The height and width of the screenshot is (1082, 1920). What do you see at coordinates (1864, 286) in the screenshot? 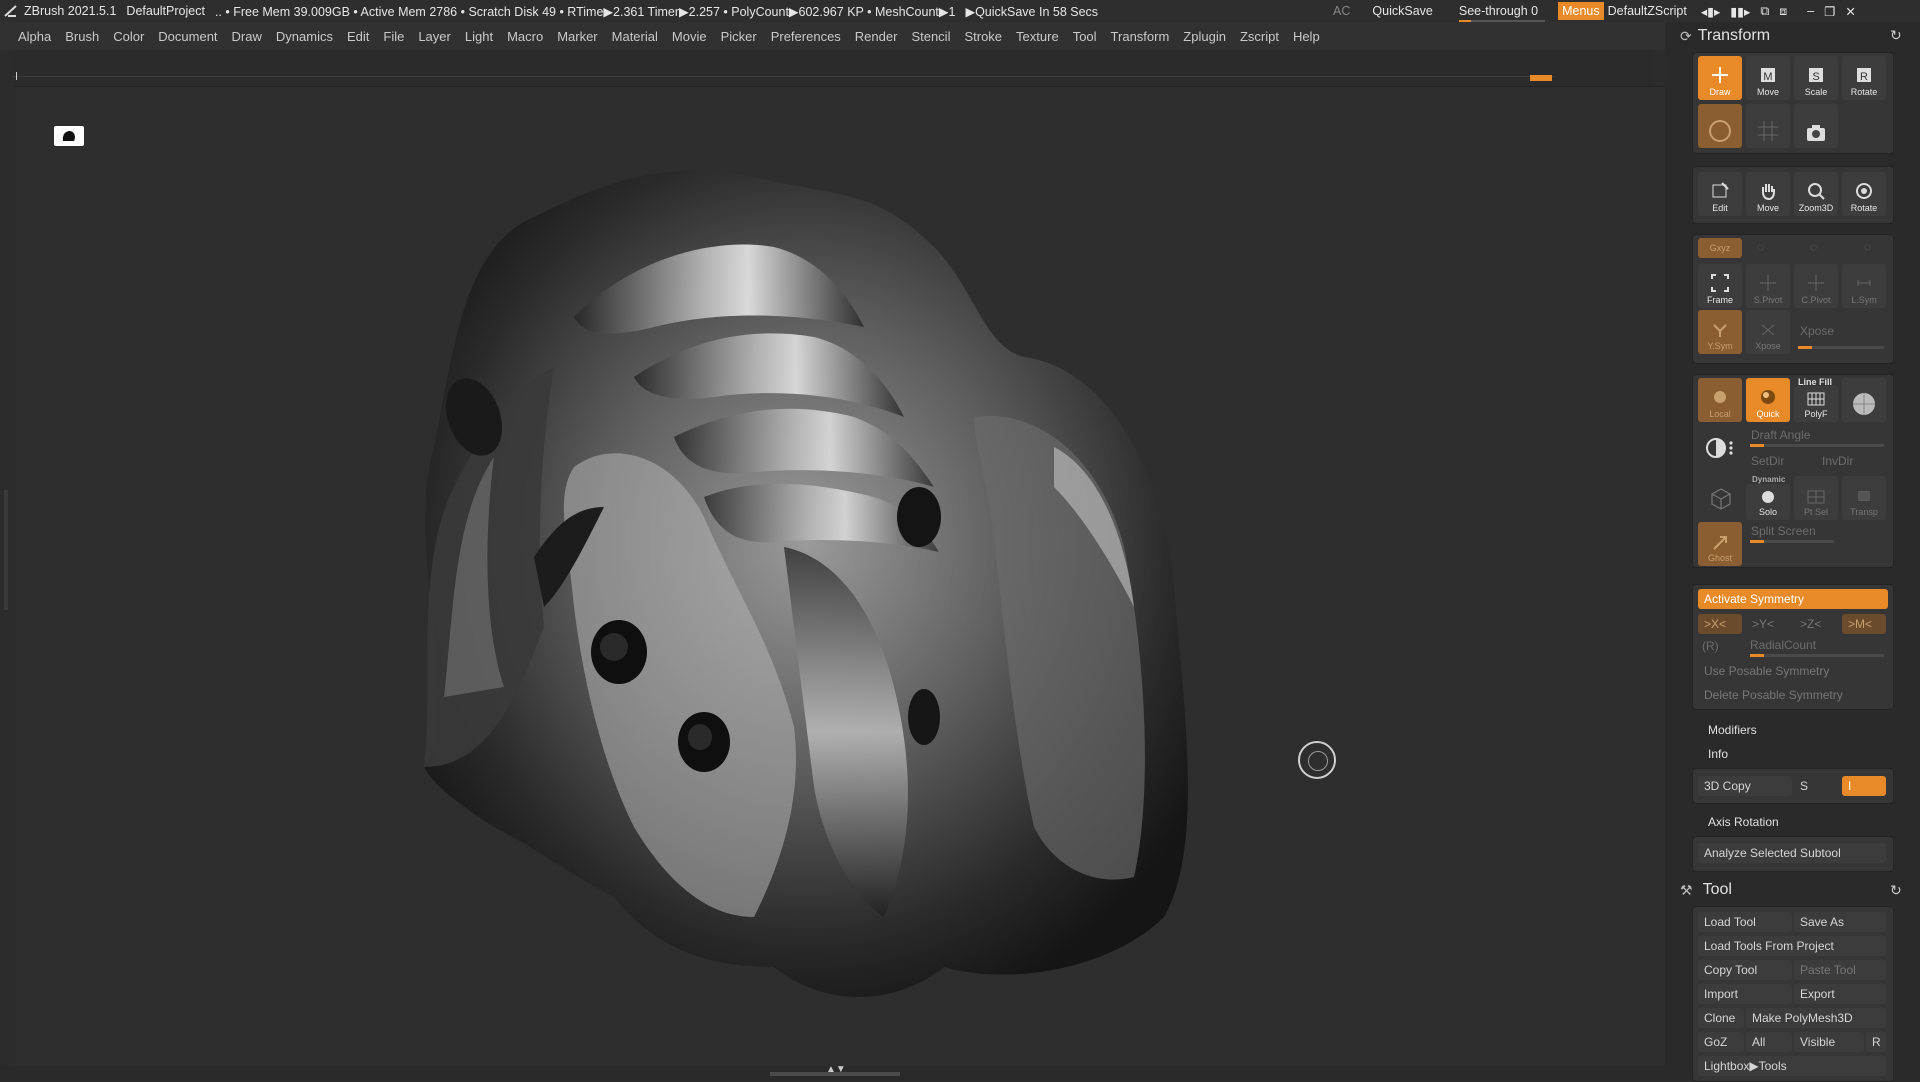
I see `lsym-button: L.Sym` at bounding box center [1864, 286].